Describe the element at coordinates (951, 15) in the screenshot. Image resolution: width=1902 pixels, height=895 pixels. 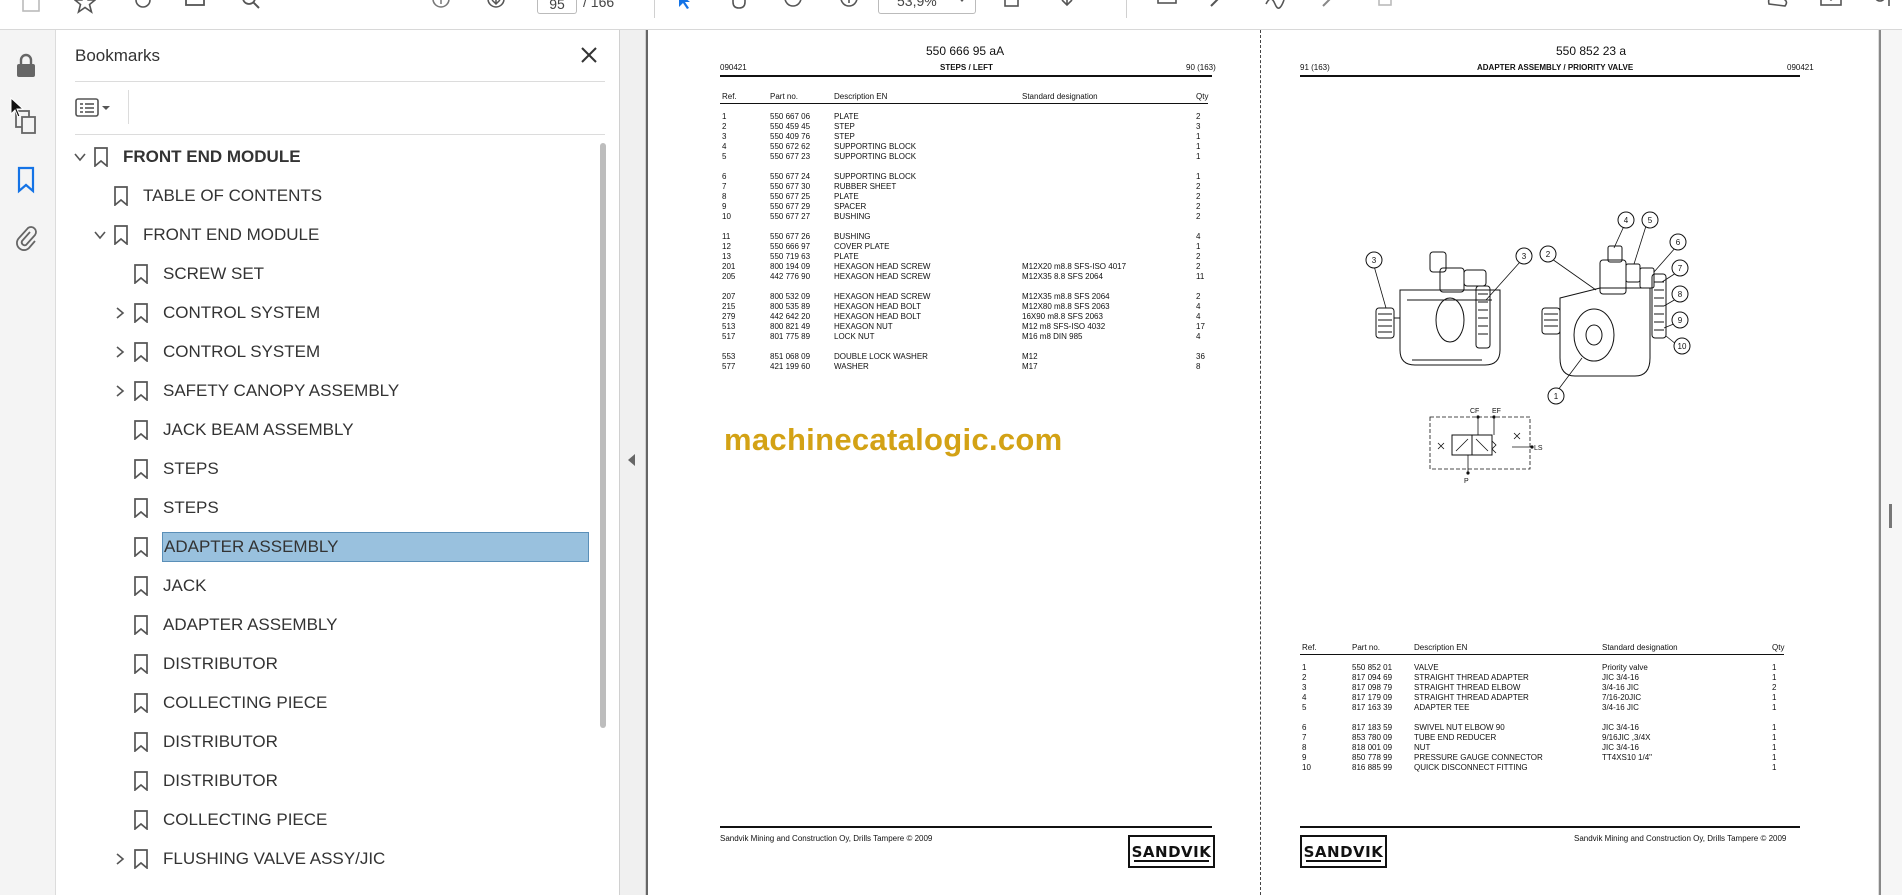
I see `main-toolbar: / 166 53,9%` at that location.